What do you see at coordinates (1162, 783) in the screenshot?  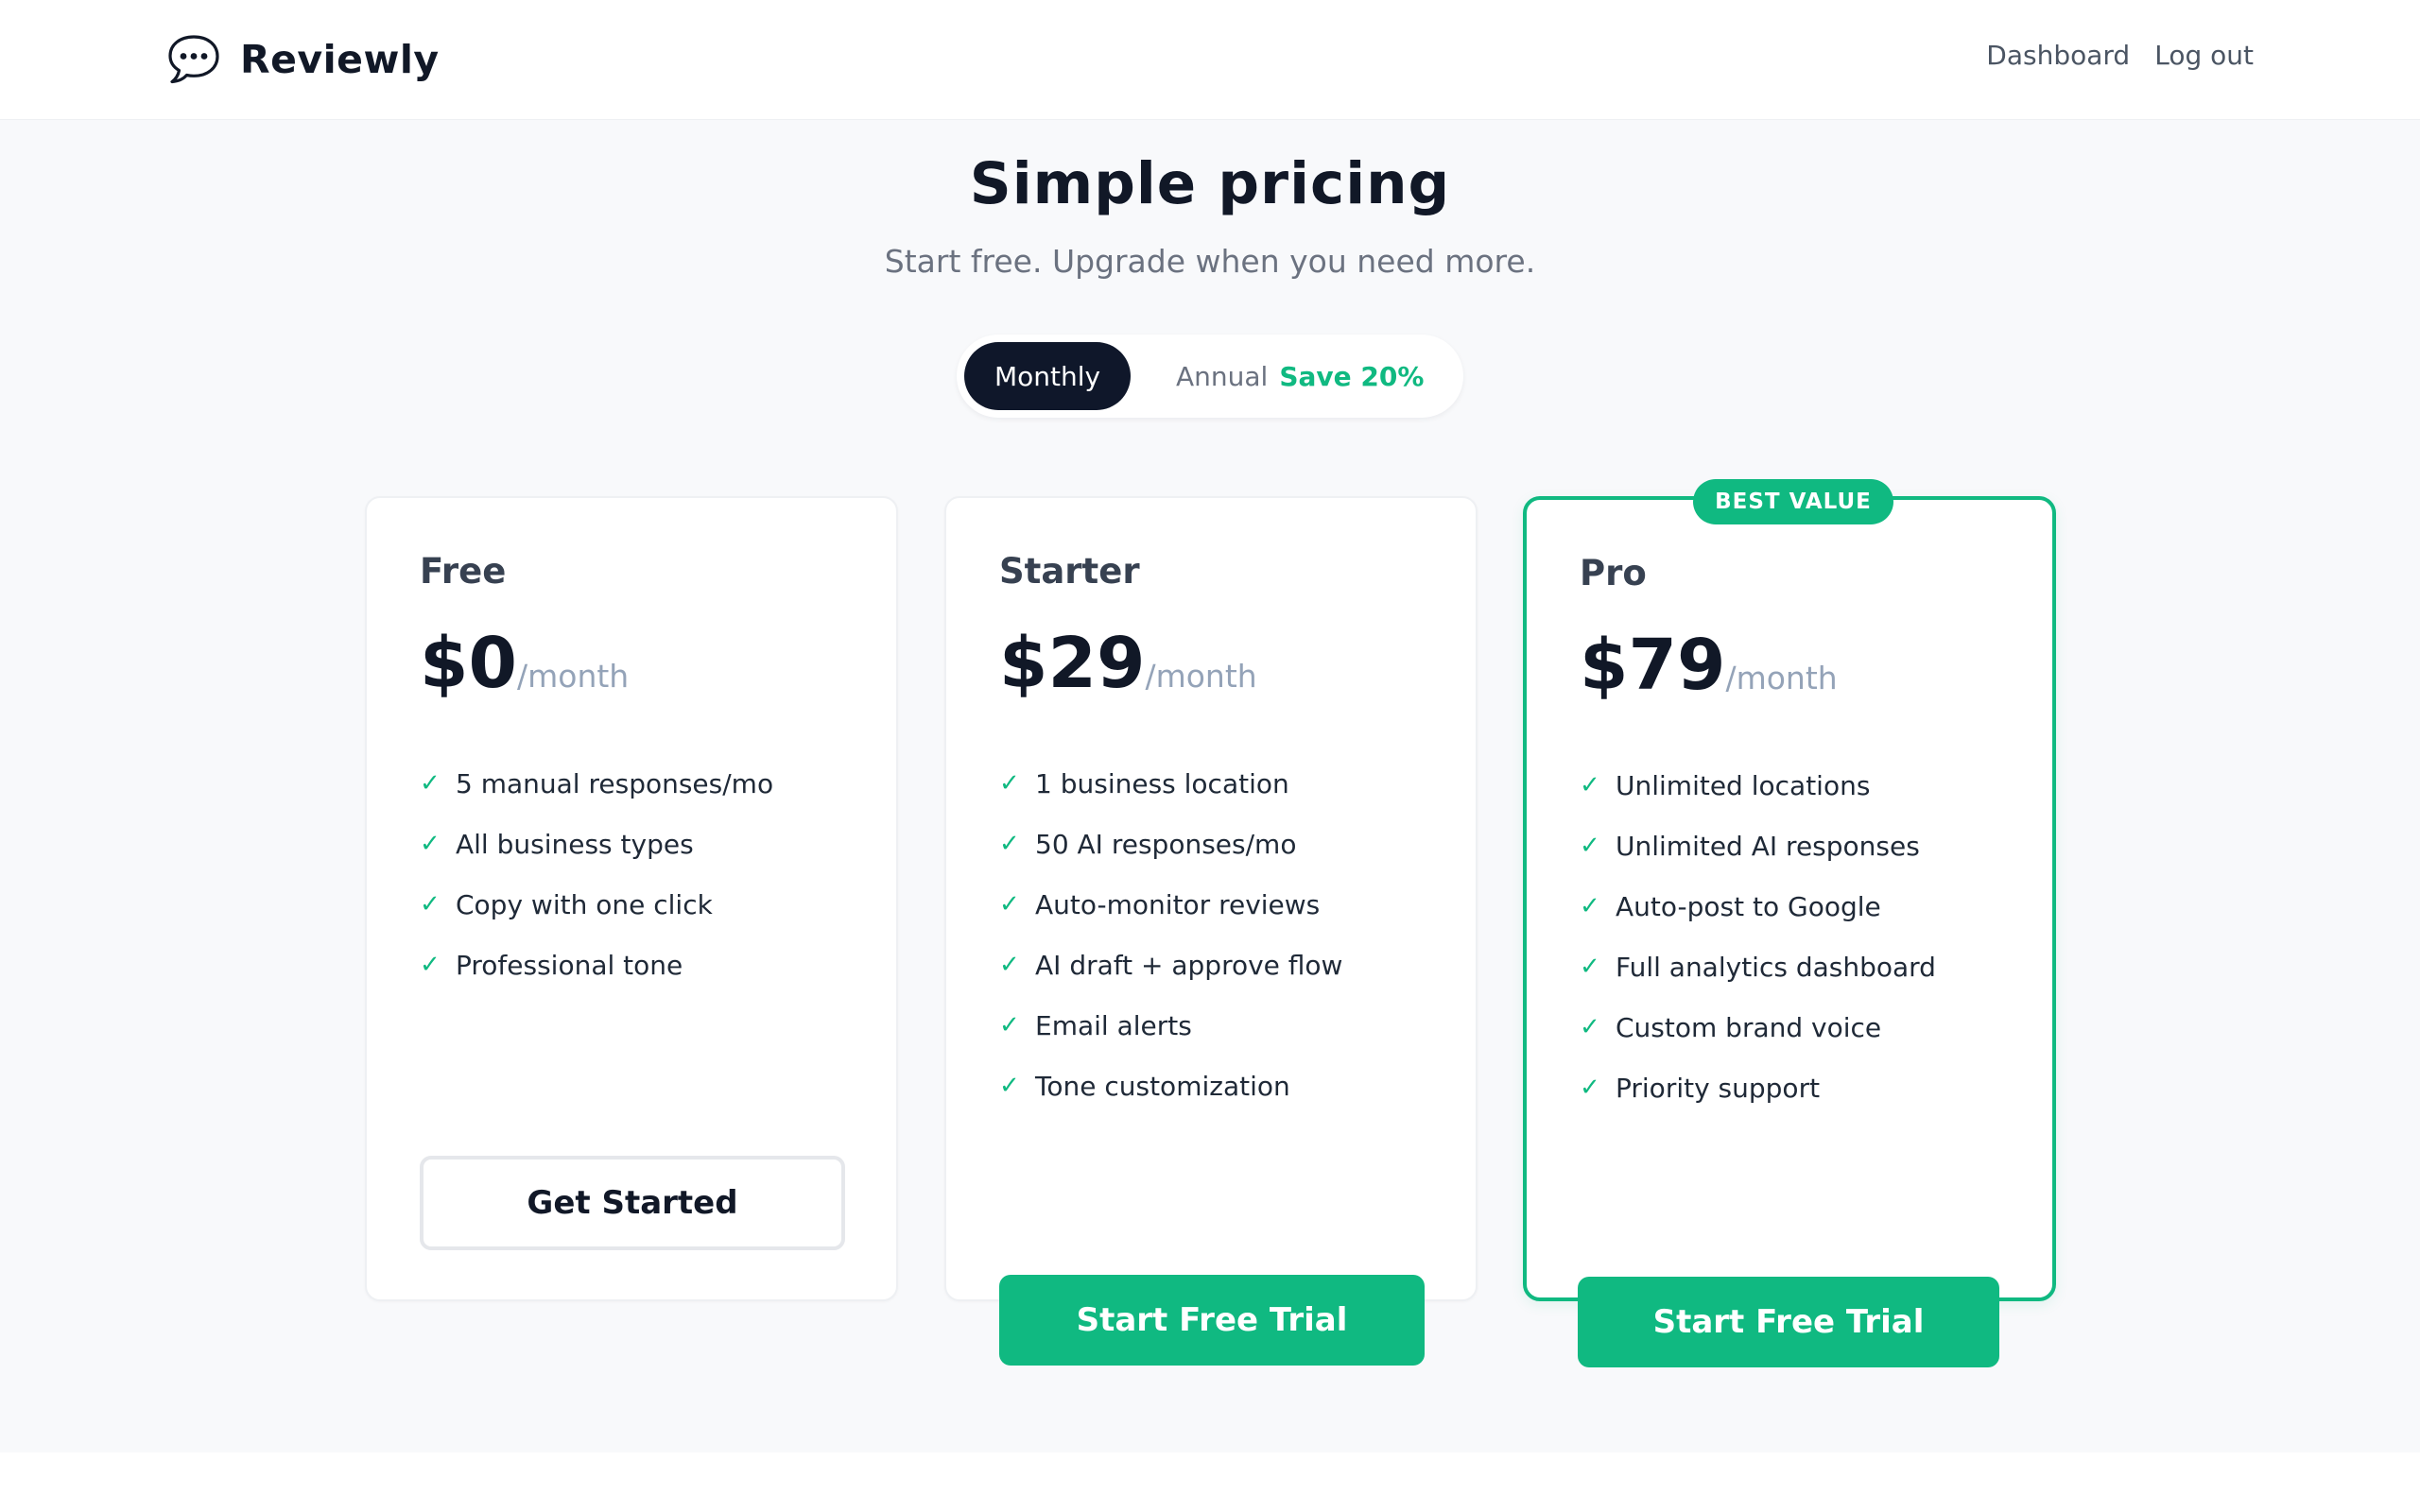 I see `feature-text: 1 business location` at bounding box center [1162, 783].